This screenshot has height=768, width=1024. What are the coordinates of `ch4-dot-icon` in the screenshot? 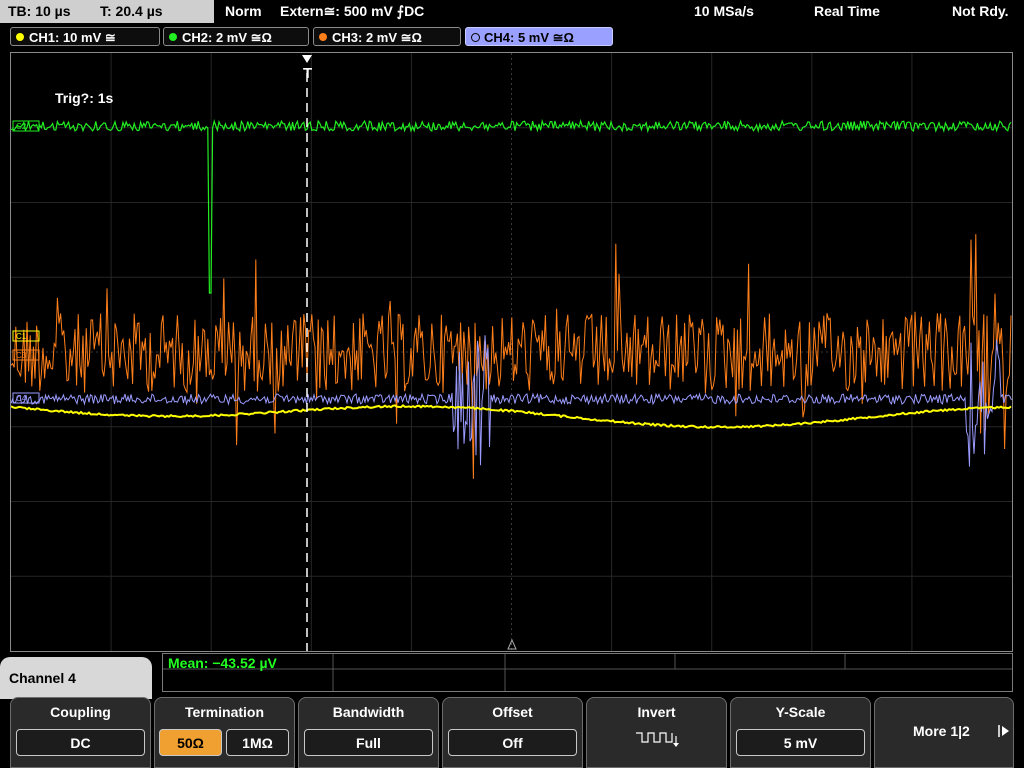 It's located at (475, 37).